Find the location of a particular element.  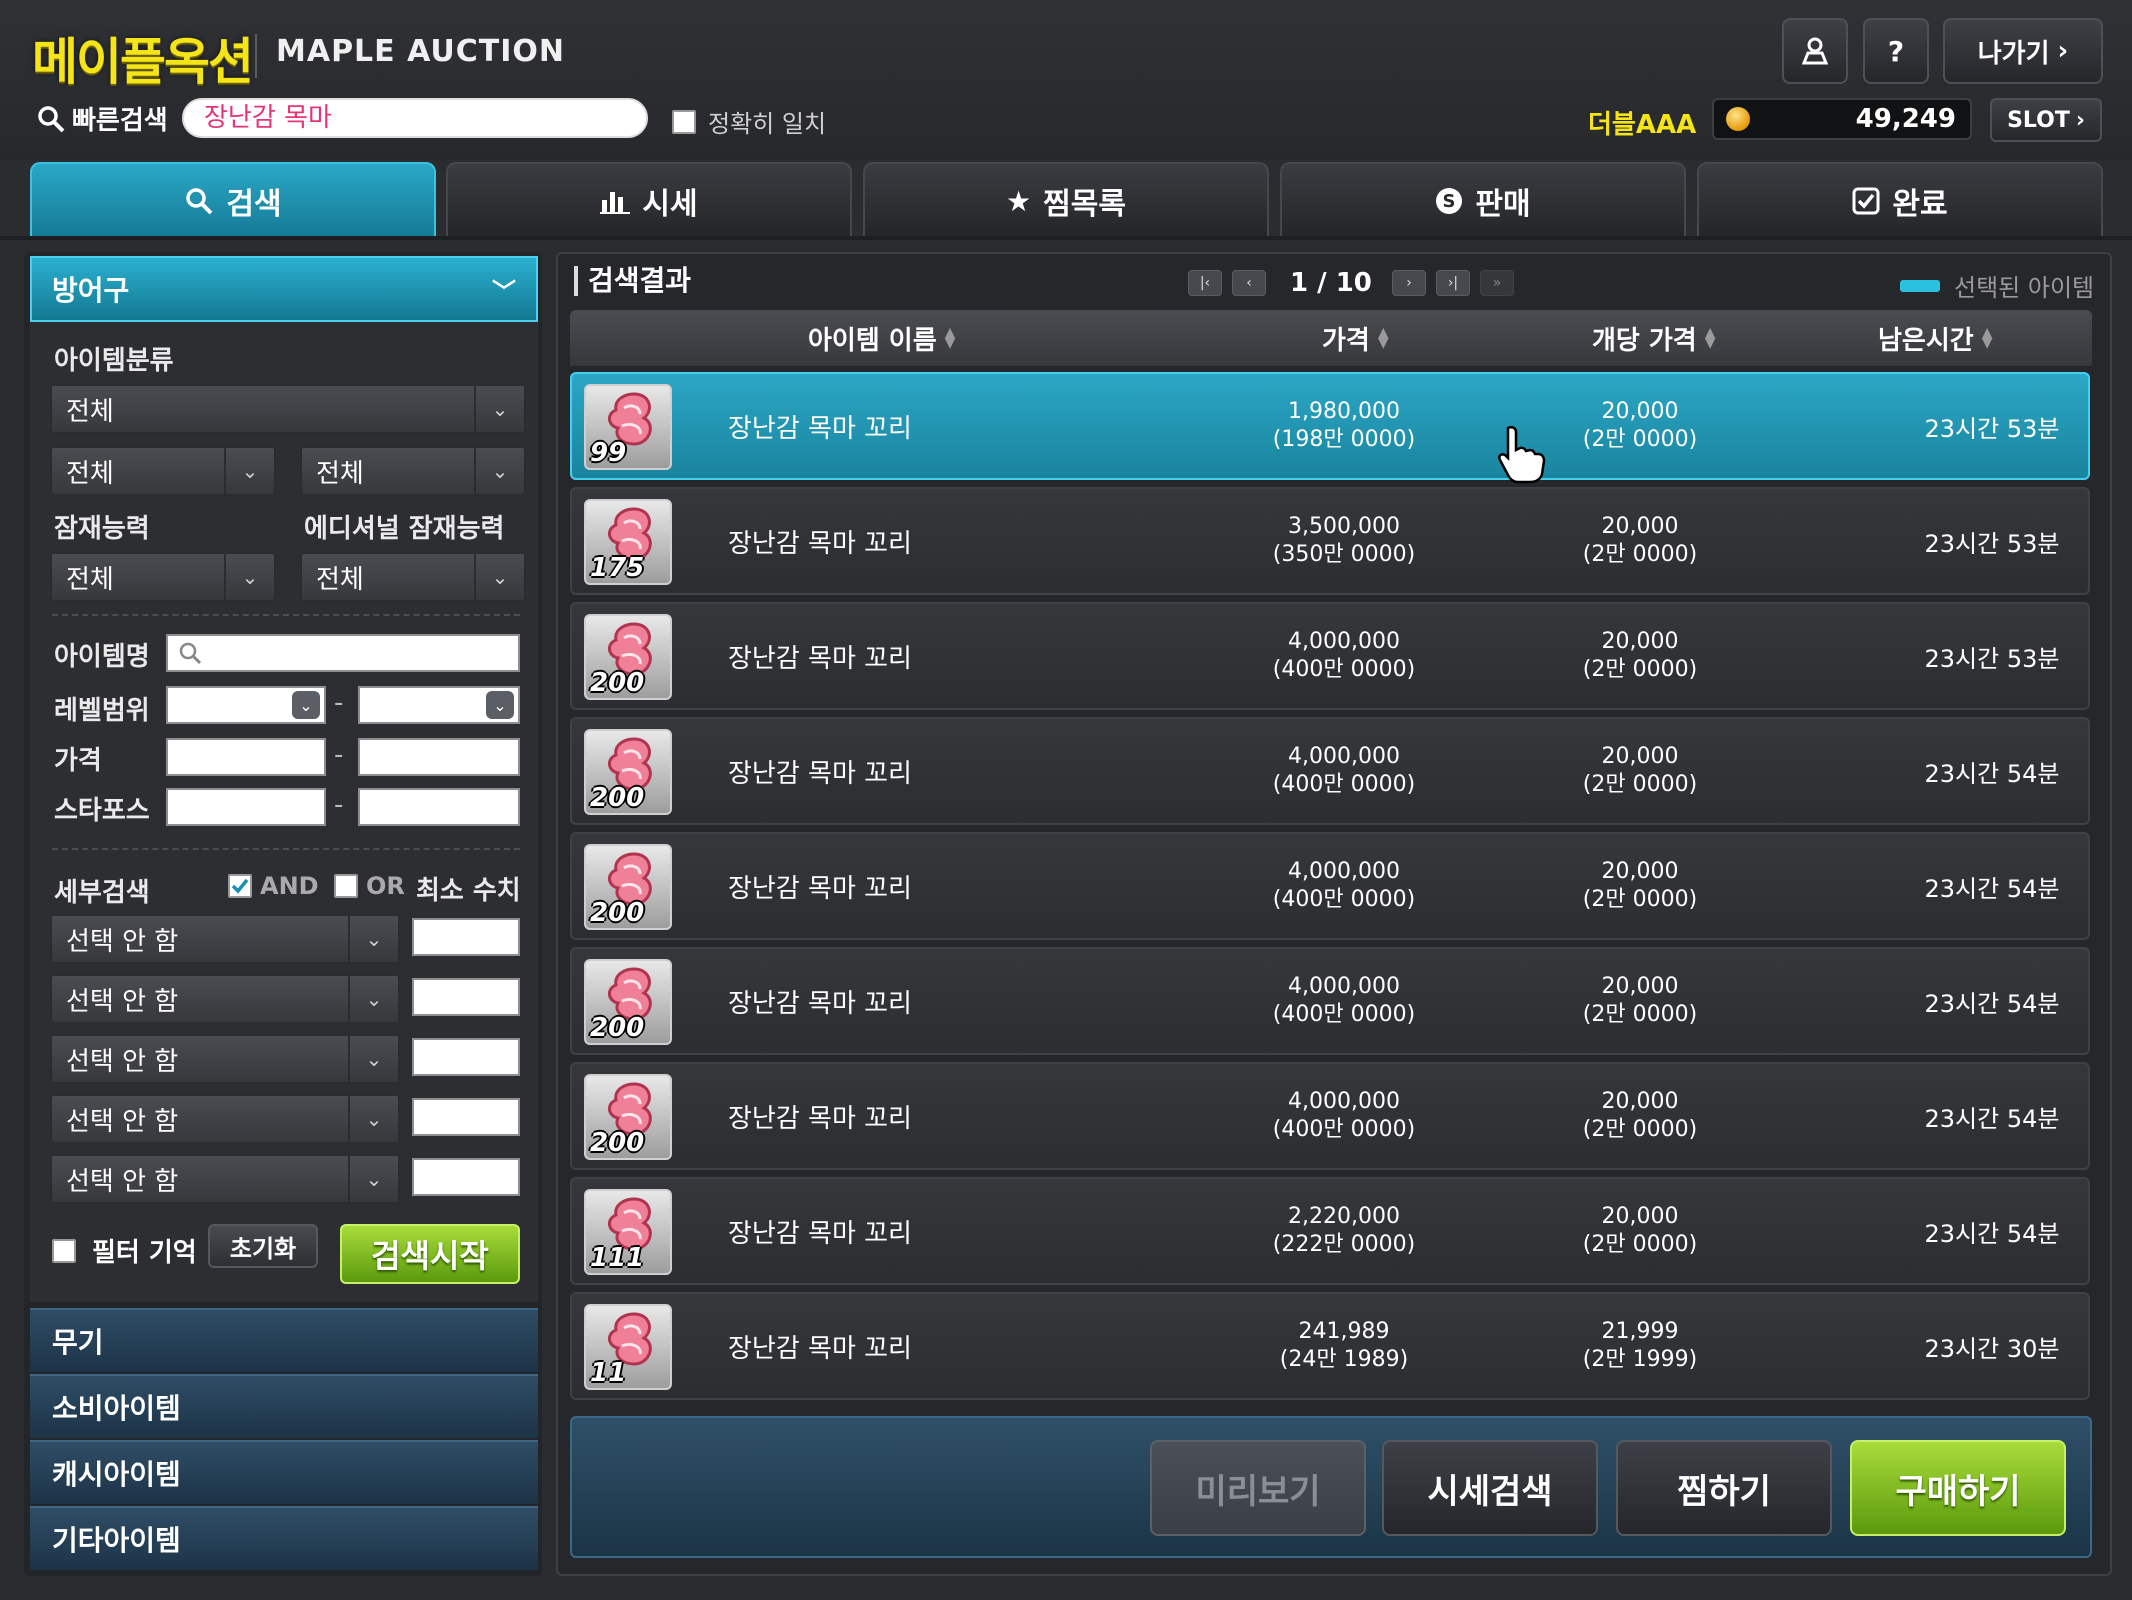

next-page-button: › is located at coordinates (1409, 283).